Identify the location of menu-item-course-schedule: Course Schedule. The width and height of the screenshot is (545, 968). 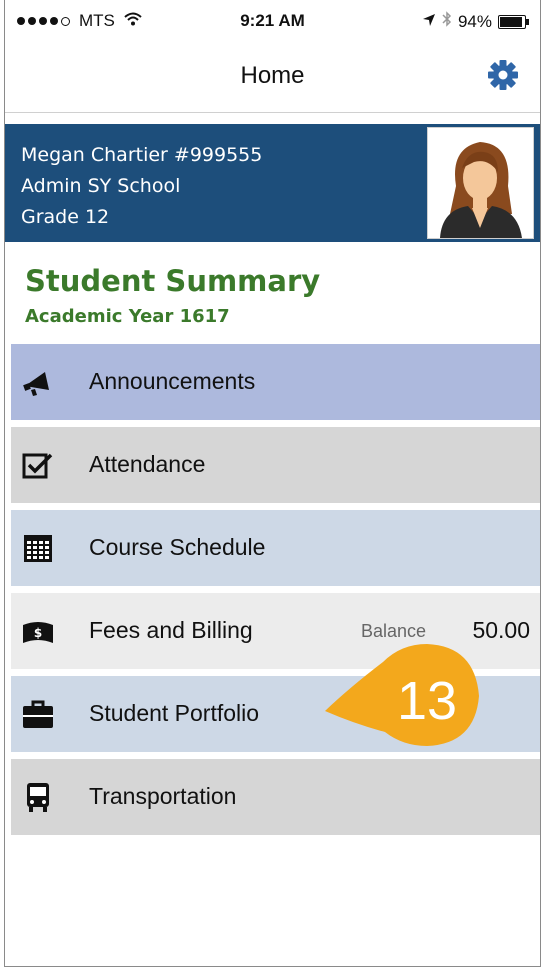
(275, 548).